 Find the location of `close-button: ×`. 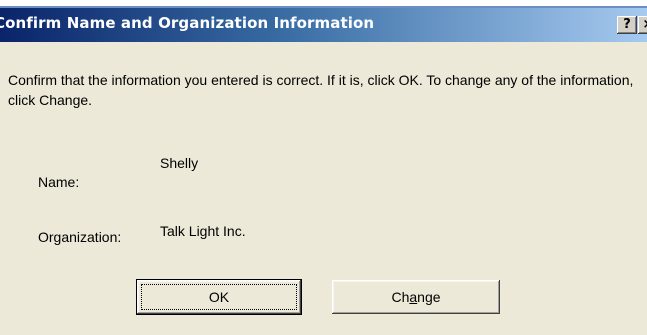

close-button: × is located at coordinates (642, 25).